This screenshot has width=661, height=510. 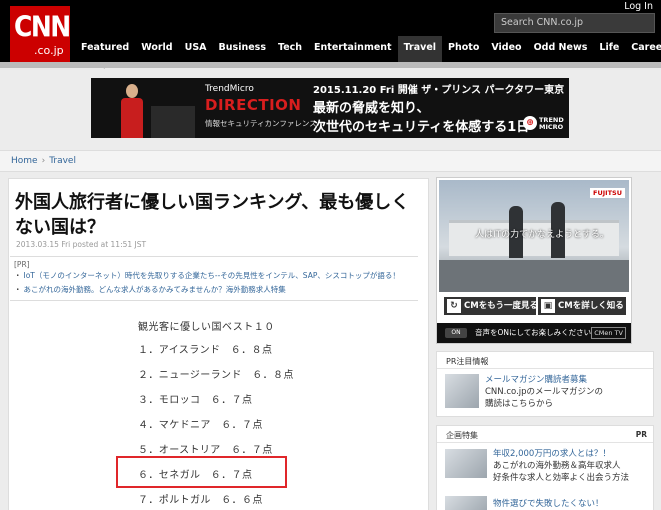 What do you see at coordinates (420, 49) in the screenshot?
I see `nav-travel: Travel` at bounding box center [420, 49].